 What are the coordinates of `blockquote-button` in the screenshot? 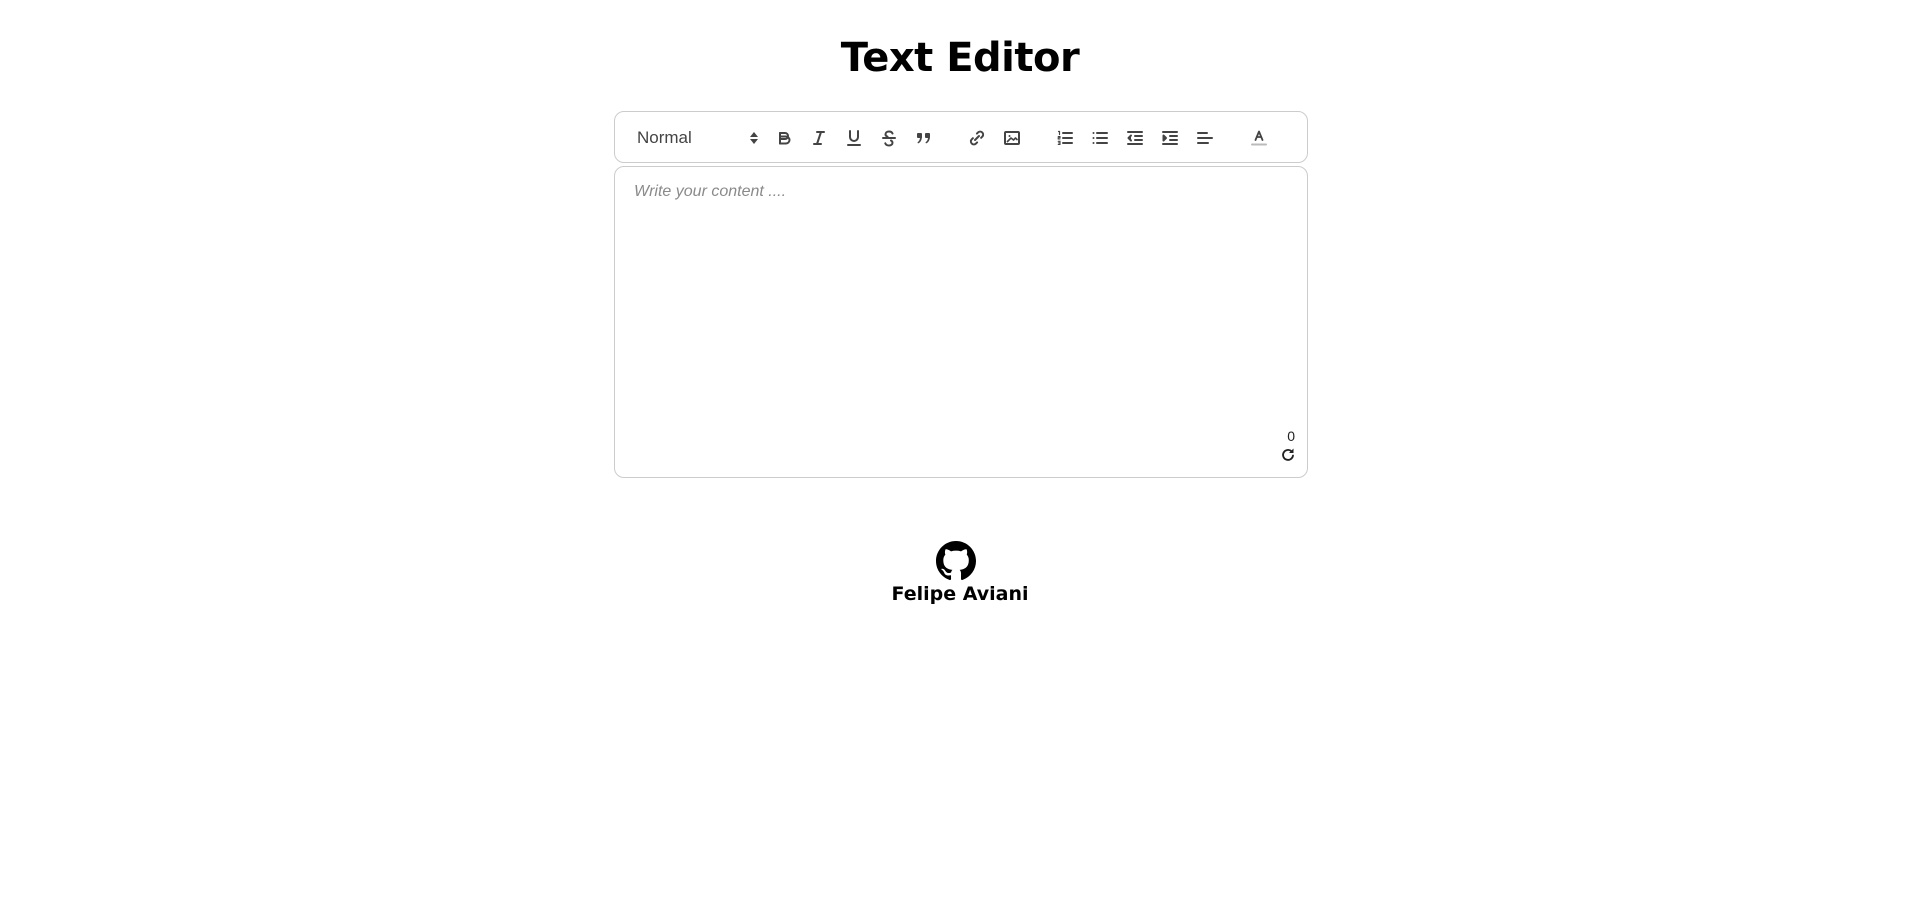 It's located at (924, 138).